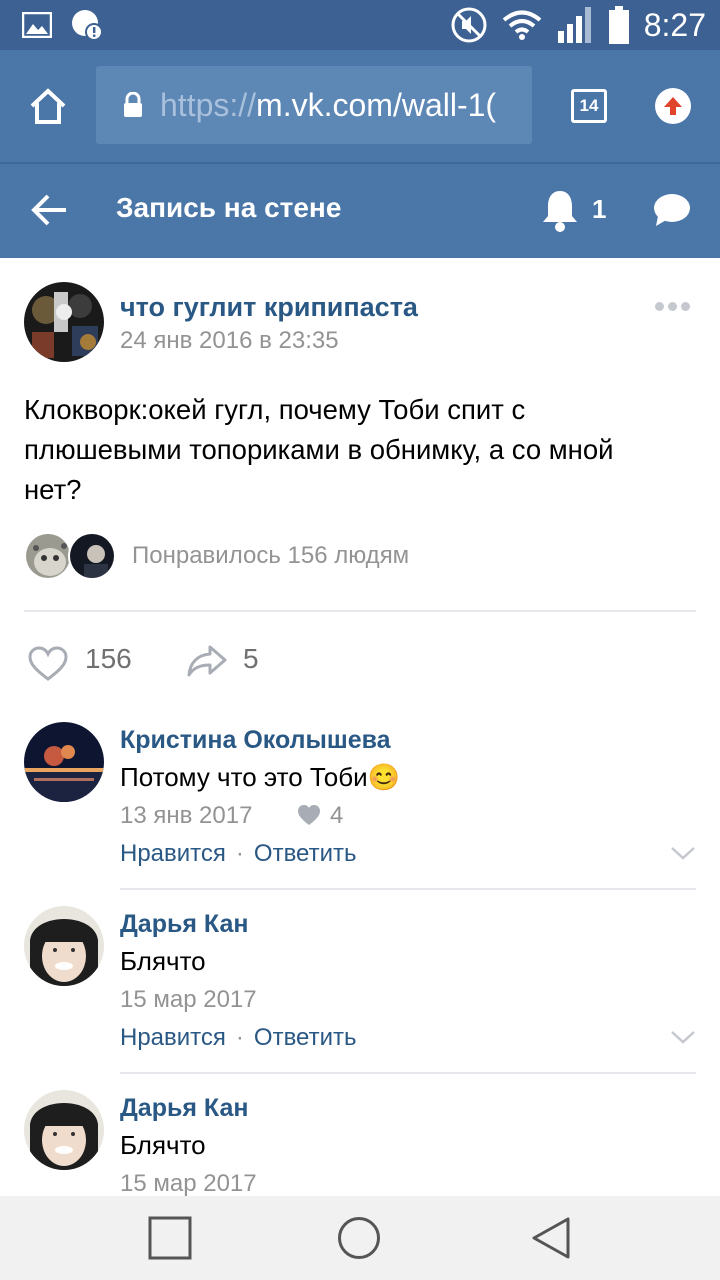 This screenshot has width=720, height=1280. I want to click on home-button, so click(48, 108).